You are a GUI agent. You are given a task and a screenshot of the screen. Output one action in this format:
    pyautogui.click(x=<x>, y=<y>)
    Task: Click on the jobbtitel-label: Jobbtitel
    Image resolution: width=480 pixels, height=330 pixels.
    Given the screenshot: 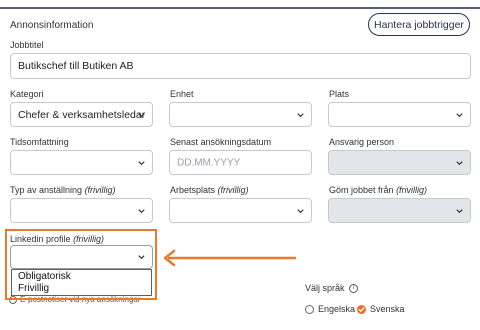 What is the action you would take?
    pyautogui.click(x=27, y=45)
    